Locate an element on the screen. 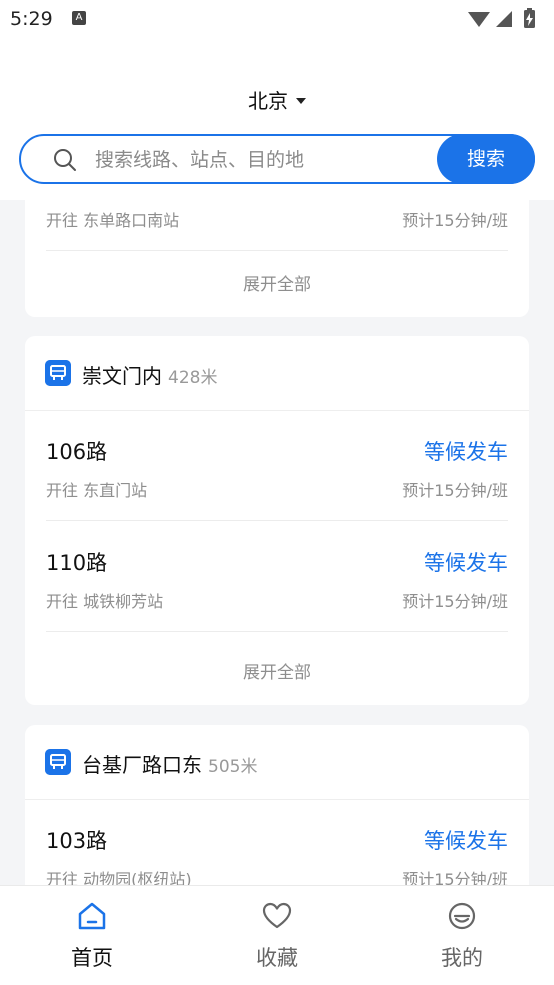  stop-name-text: 崇文门内 is located at coordinates (122, 376).